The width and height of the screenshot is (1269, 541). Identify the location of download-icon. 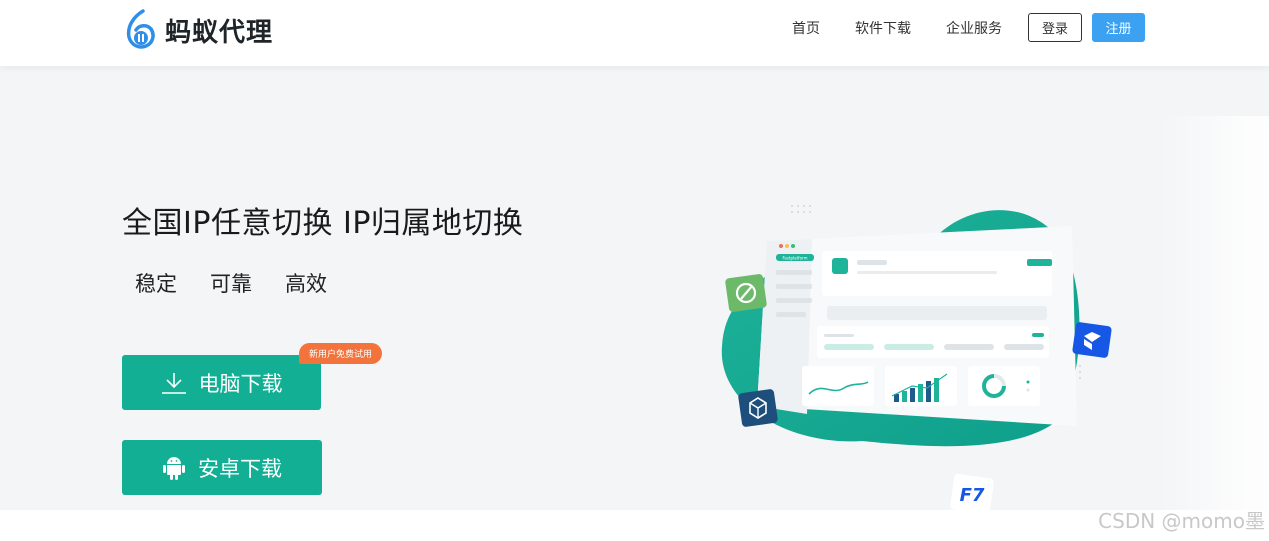
(173, 383).